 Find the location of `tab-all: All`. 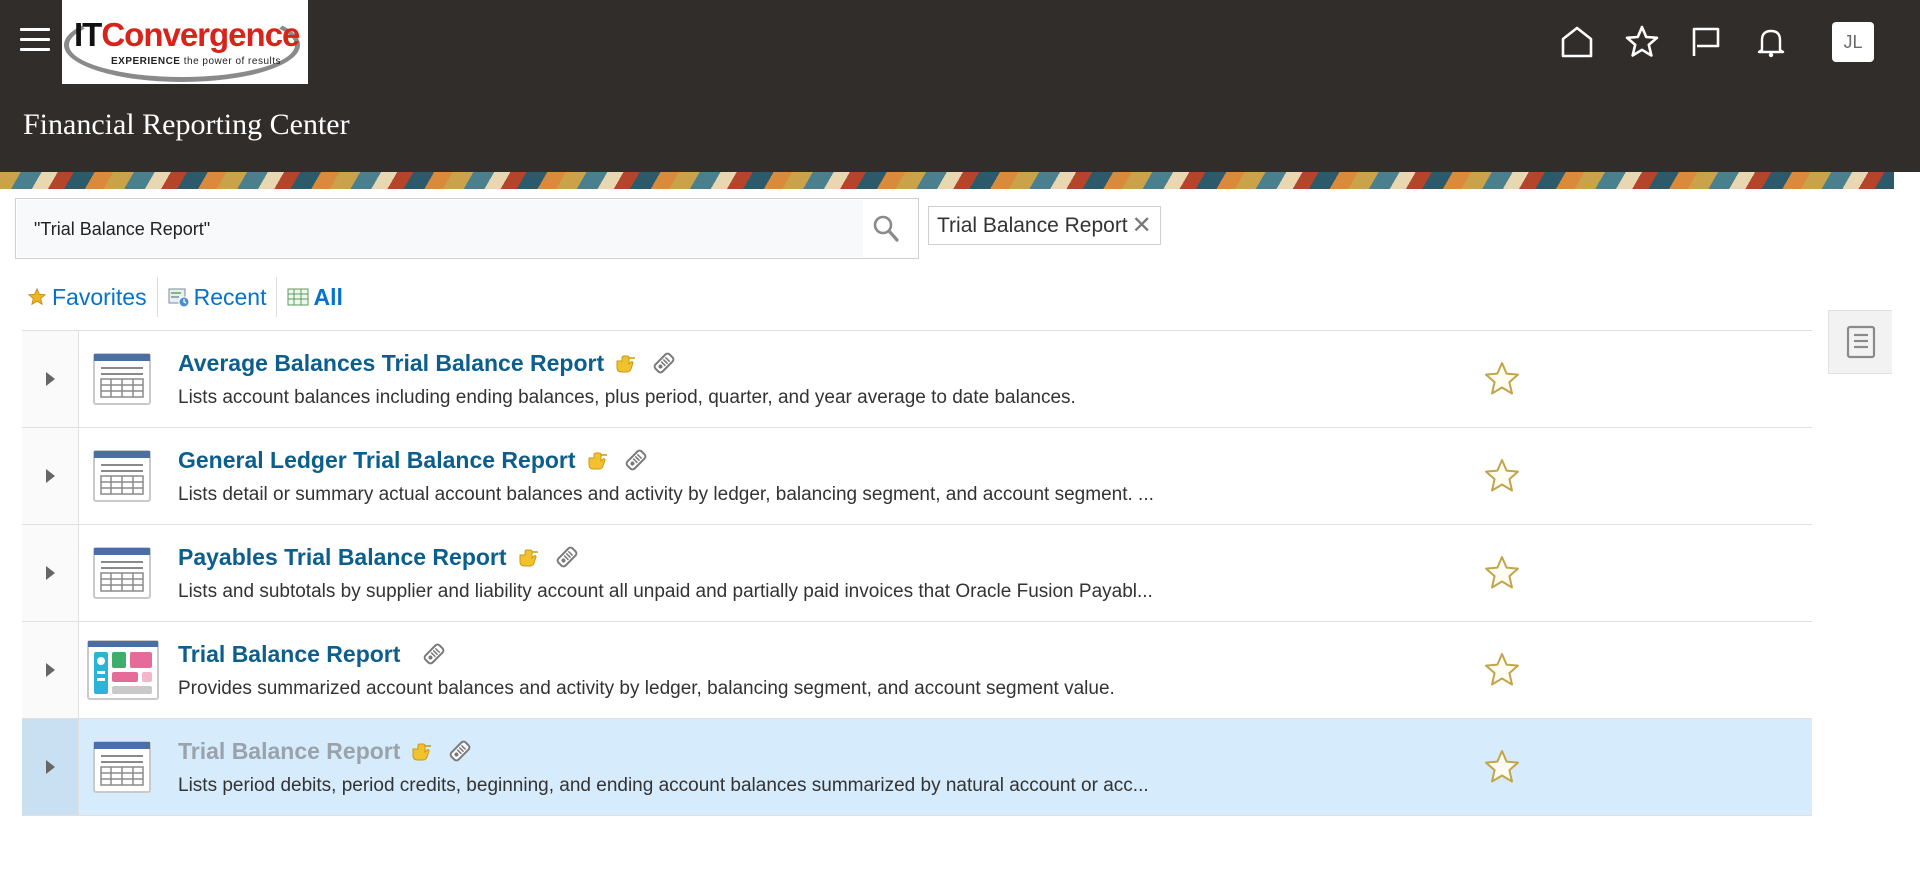

tab-all: All is located at coordinates (314, 297).